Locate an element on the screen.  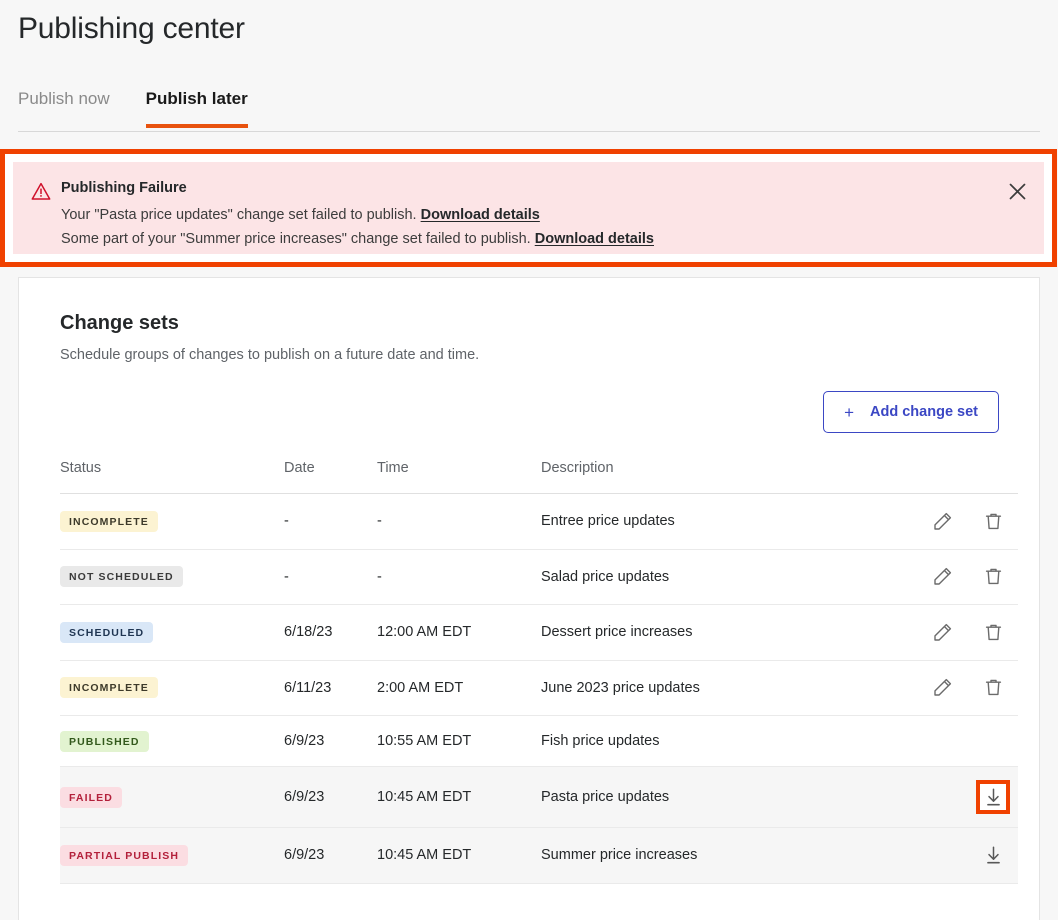
cell-time: 12:00 AM EDT is located at coordinates (459, 632).